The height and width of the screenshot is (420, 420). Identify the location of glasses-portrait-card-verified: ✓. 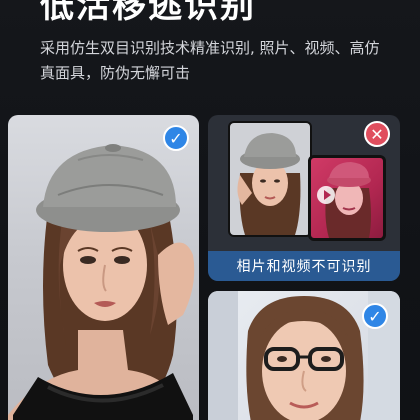
(304, 355).